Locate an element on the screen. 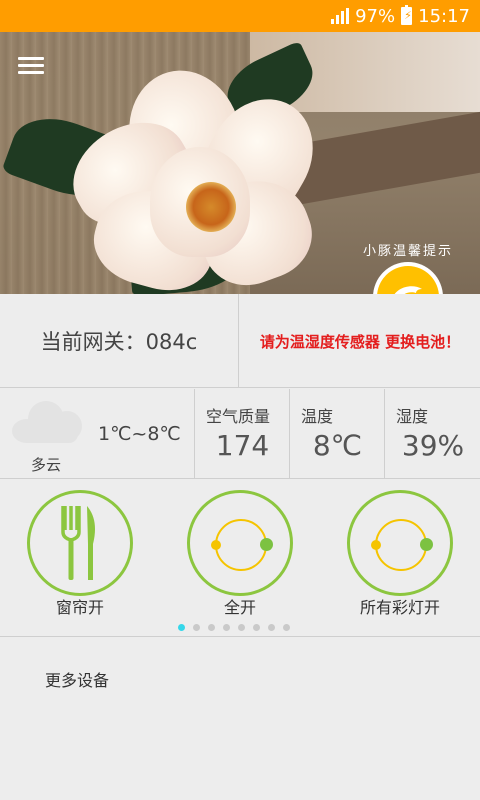 Image resolution: width=480 pixels, height=800 pixels. weather-row: 多云 1℃~8℃ 空气质量 174 温度 8℃ 湿度 39% is located at coordinates (240, 434).